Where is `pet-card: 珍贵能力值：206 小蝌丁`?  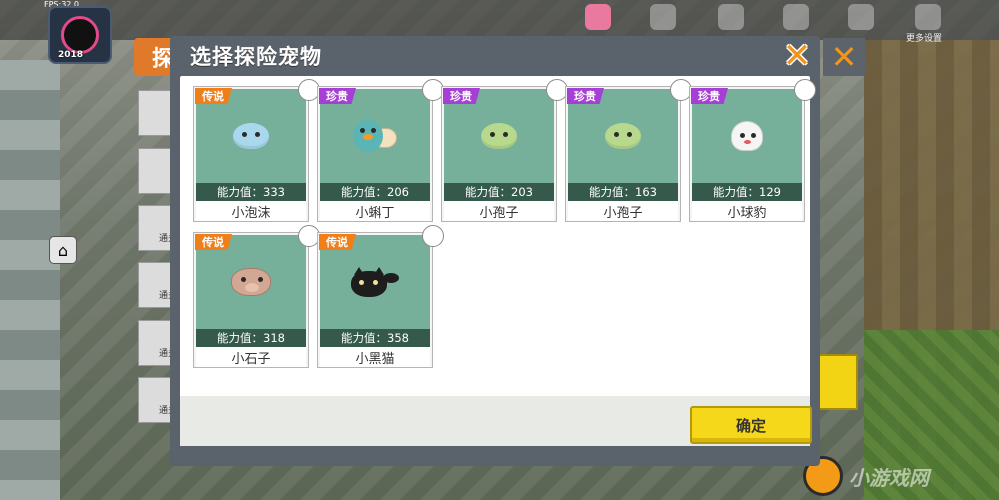
pet-card: 珍贵能力值：206 小蝌丁 is located at coordinates (380, 150).